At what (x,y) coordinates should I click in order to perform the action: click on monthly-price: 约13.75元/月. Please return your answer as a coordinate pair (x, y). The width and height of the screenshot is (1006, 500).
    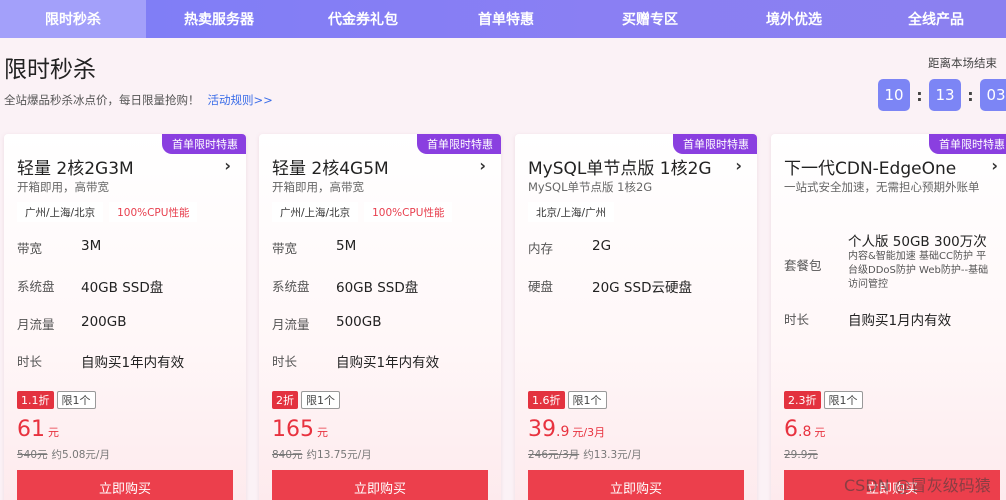
    Looking at the image, I should click on (339, 455).